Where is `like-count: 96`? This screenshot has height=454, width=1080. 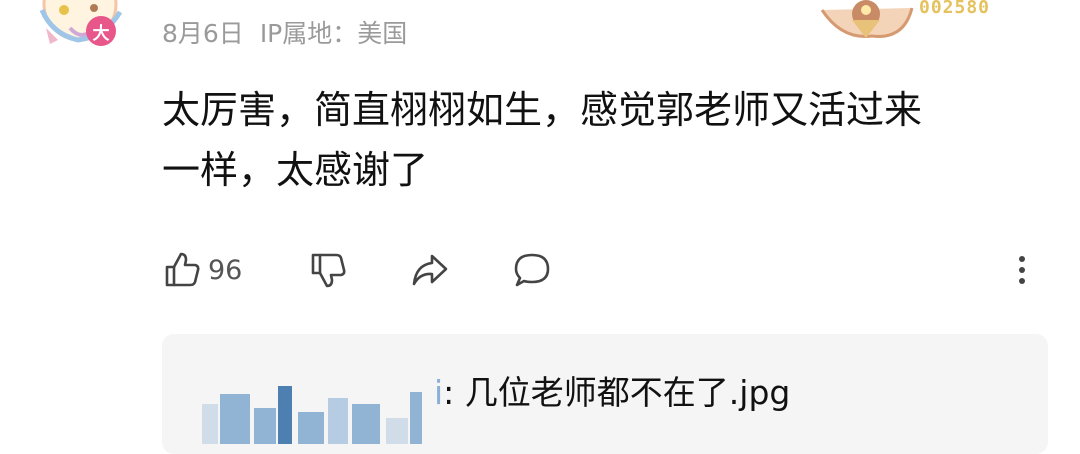 like-count: 96 is located at coordinates (225, 270).